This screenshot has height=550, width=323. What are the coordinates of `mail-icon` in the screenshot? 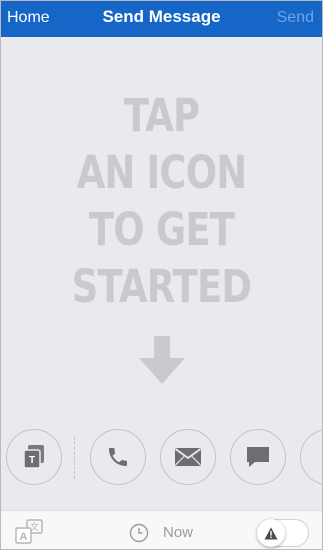 It's located at (188, 457).